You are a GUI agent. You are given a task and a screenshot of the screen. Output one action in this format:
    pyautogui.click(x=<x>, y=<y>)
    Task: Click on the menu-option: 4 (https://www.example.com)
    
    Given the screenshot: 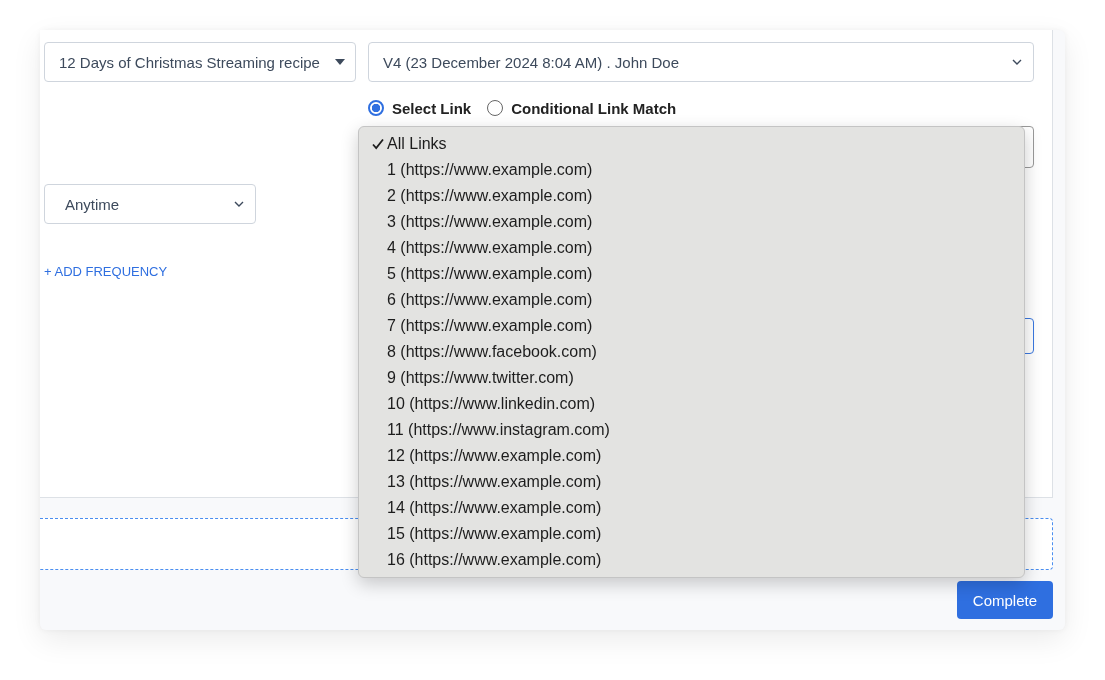 What is the action you would take?
    pyautogui.click(x=691, y=248)
    